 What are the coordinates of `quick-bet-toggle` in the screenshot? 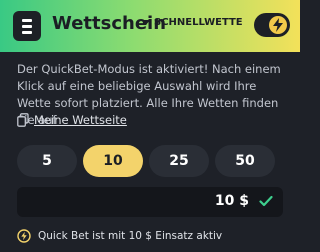 It's located at (272, 25).